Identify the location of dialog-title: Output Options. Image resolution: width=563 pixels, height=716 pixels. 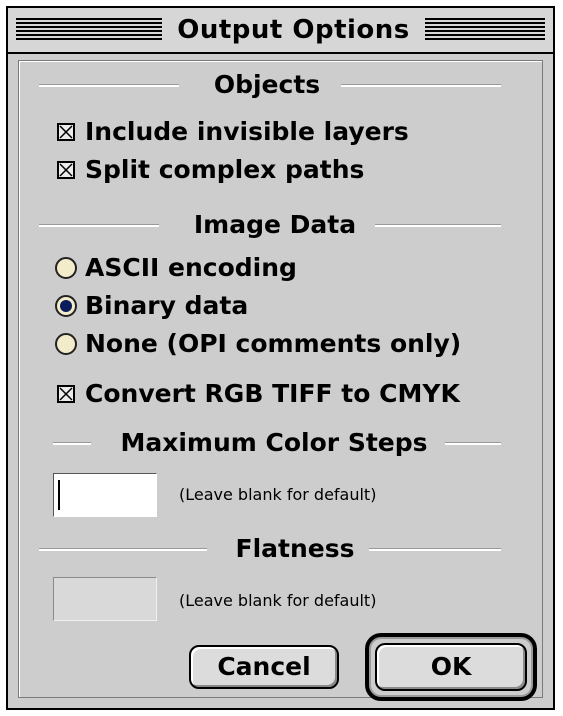
(293, 30).